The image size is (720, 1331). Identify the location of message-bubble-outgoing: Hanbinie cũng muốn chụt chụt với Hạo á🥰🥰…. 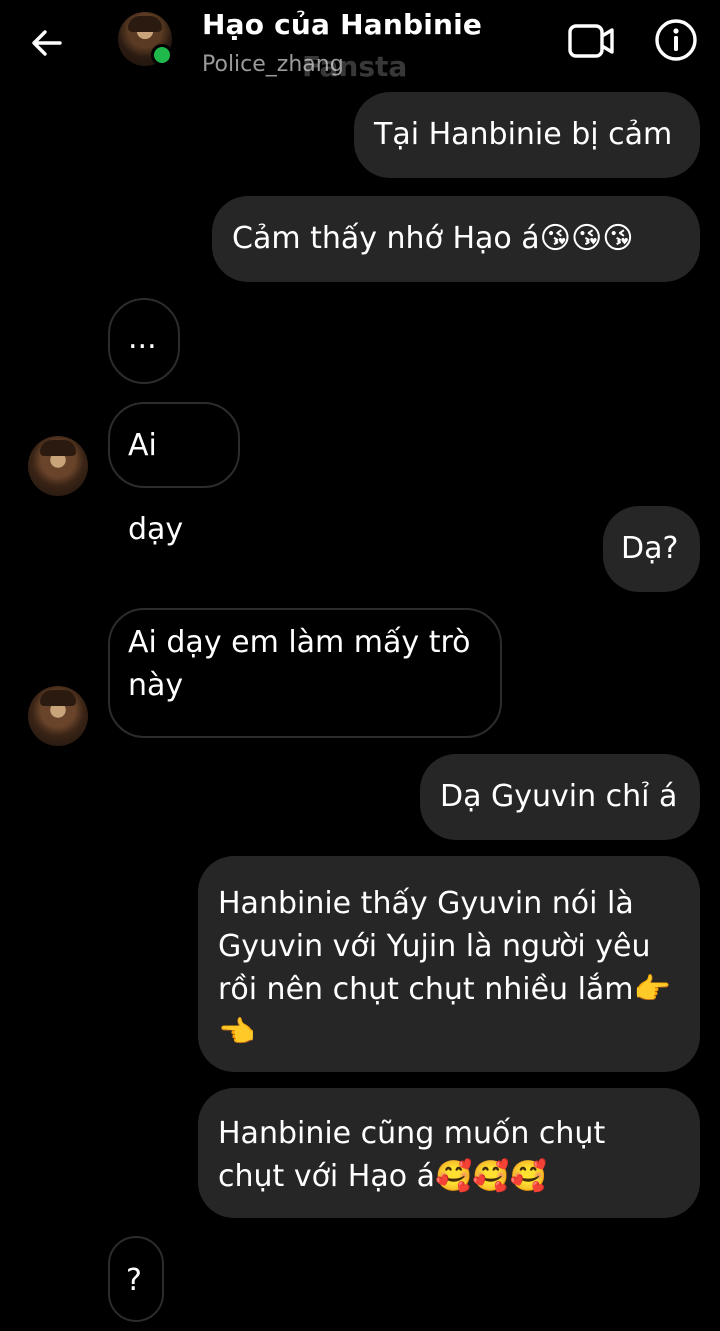
(449, 1153).